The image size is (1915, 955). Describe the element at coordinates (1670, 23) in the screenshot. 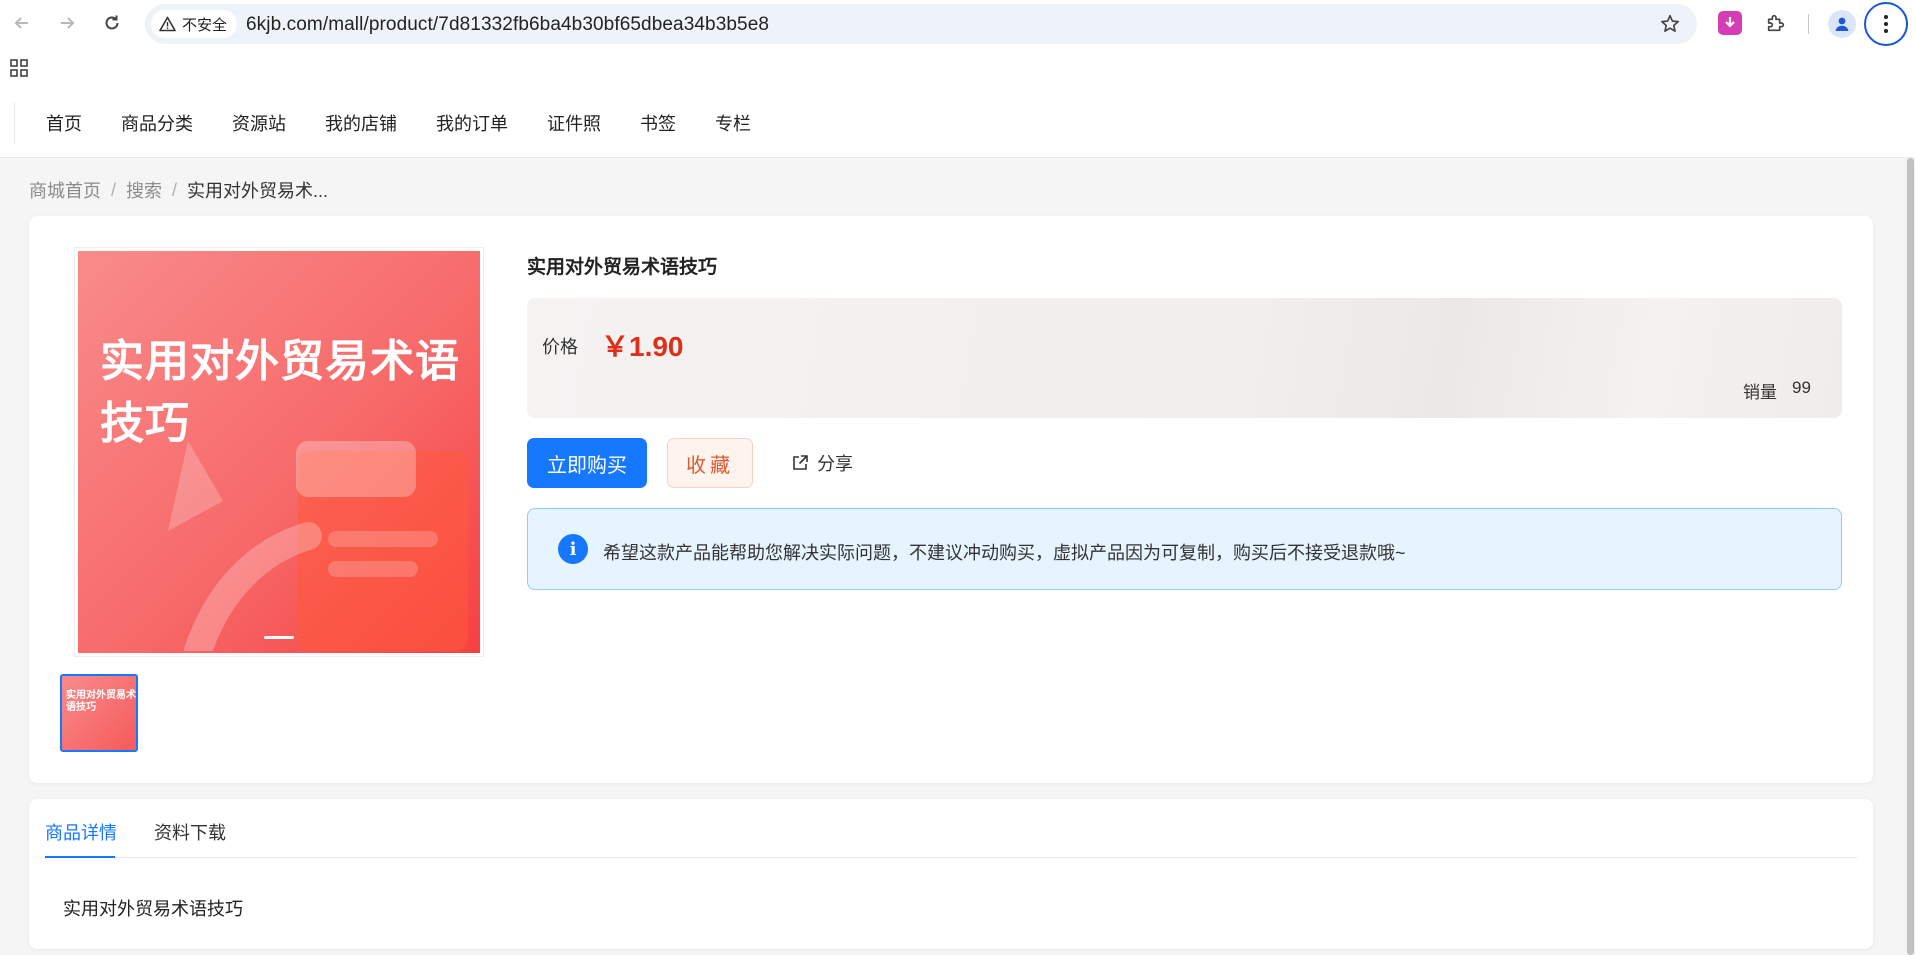

I see `star-icon` at that location.